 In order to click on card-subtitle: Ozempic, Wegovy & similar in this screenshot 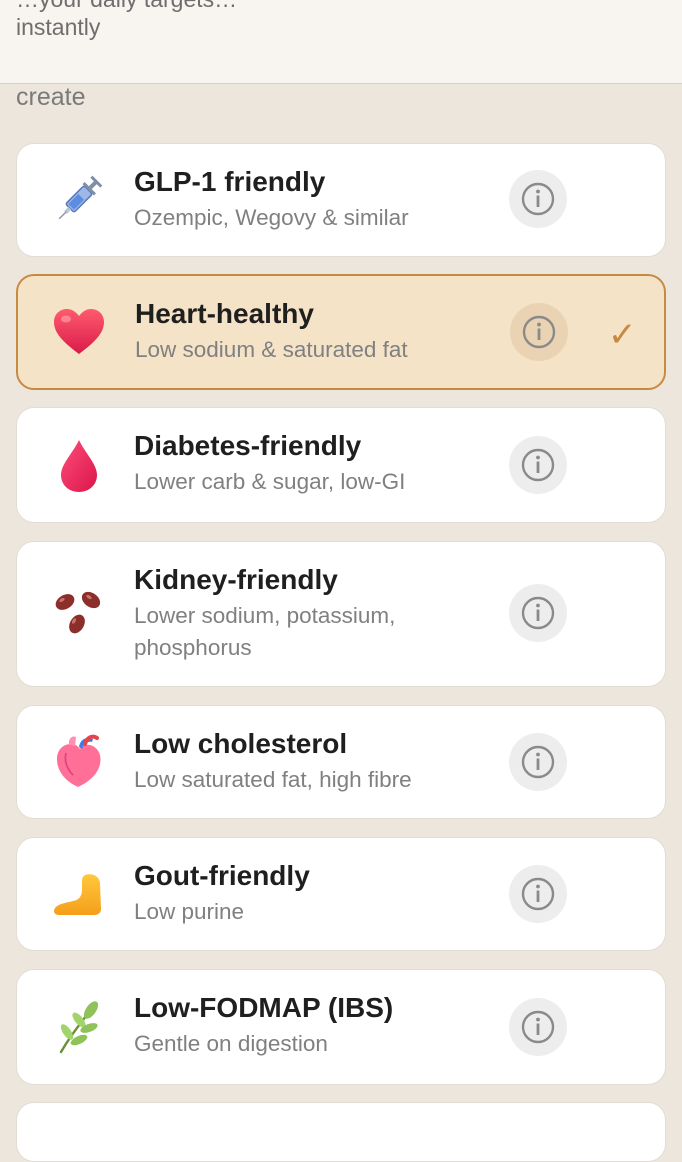, I will do `click(271, 217)`.